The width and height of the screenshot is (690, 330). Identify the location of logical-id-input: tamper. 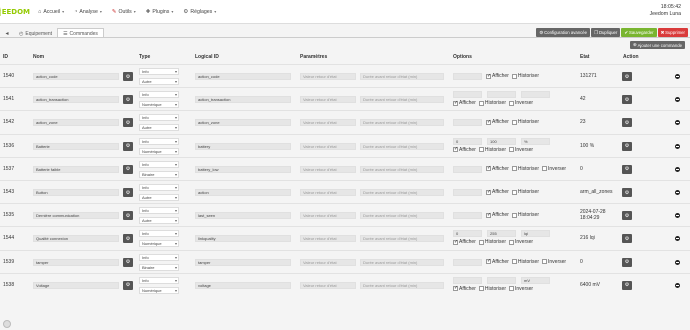
(243, 262).